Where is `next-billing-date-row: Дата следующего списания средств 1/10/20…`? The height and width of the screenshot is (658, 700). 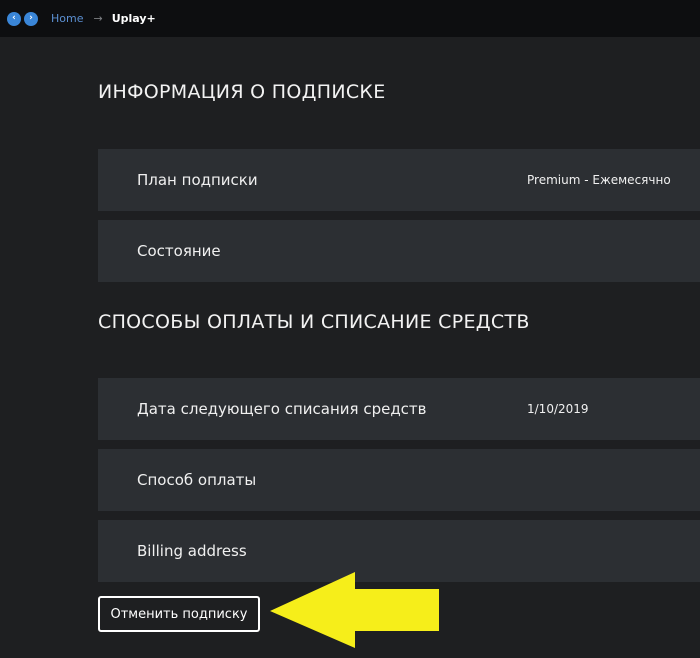
next-billing-date-row: Дата следующего списания средств 1/10/20… is located at coordinates (399, 409).